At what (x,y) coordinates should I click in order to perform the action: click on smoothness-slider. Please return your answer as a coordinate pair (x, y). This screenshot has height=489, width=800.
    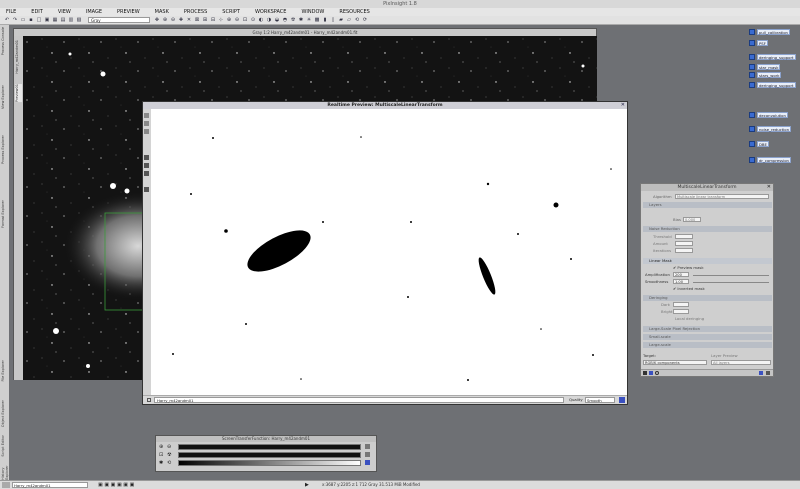
    Looking at the image, I should click on (731, 282).